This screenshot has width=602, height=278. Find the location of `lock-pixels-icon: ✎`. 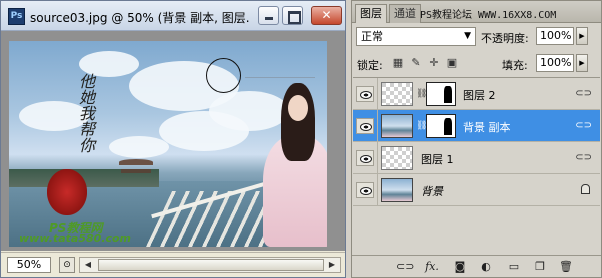

lock-pixels-icon: ✎ is located at coordinates (416, 63).